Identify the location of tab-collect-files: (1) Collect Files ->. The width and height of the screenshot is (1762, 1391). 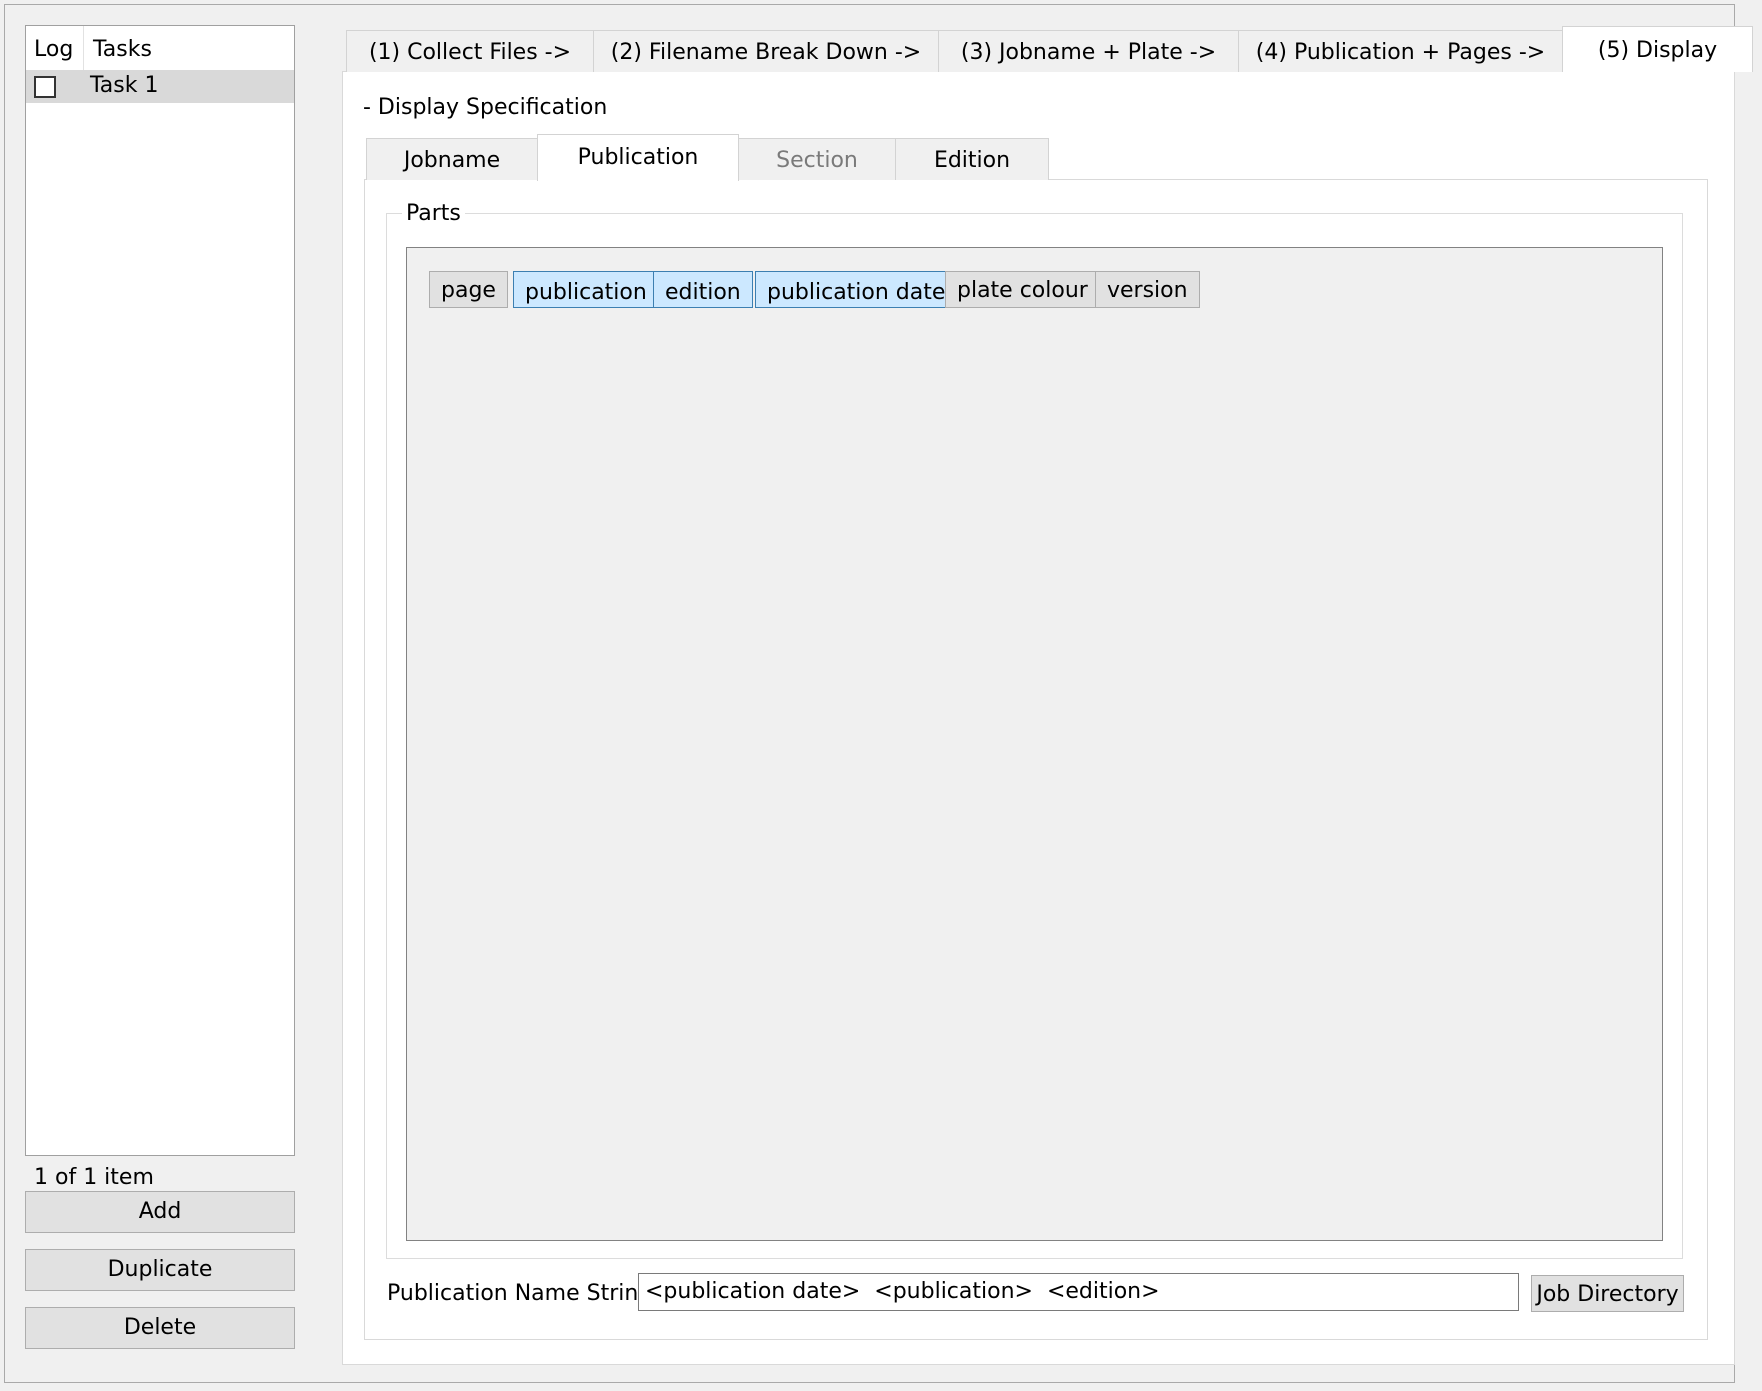
(470, 51).